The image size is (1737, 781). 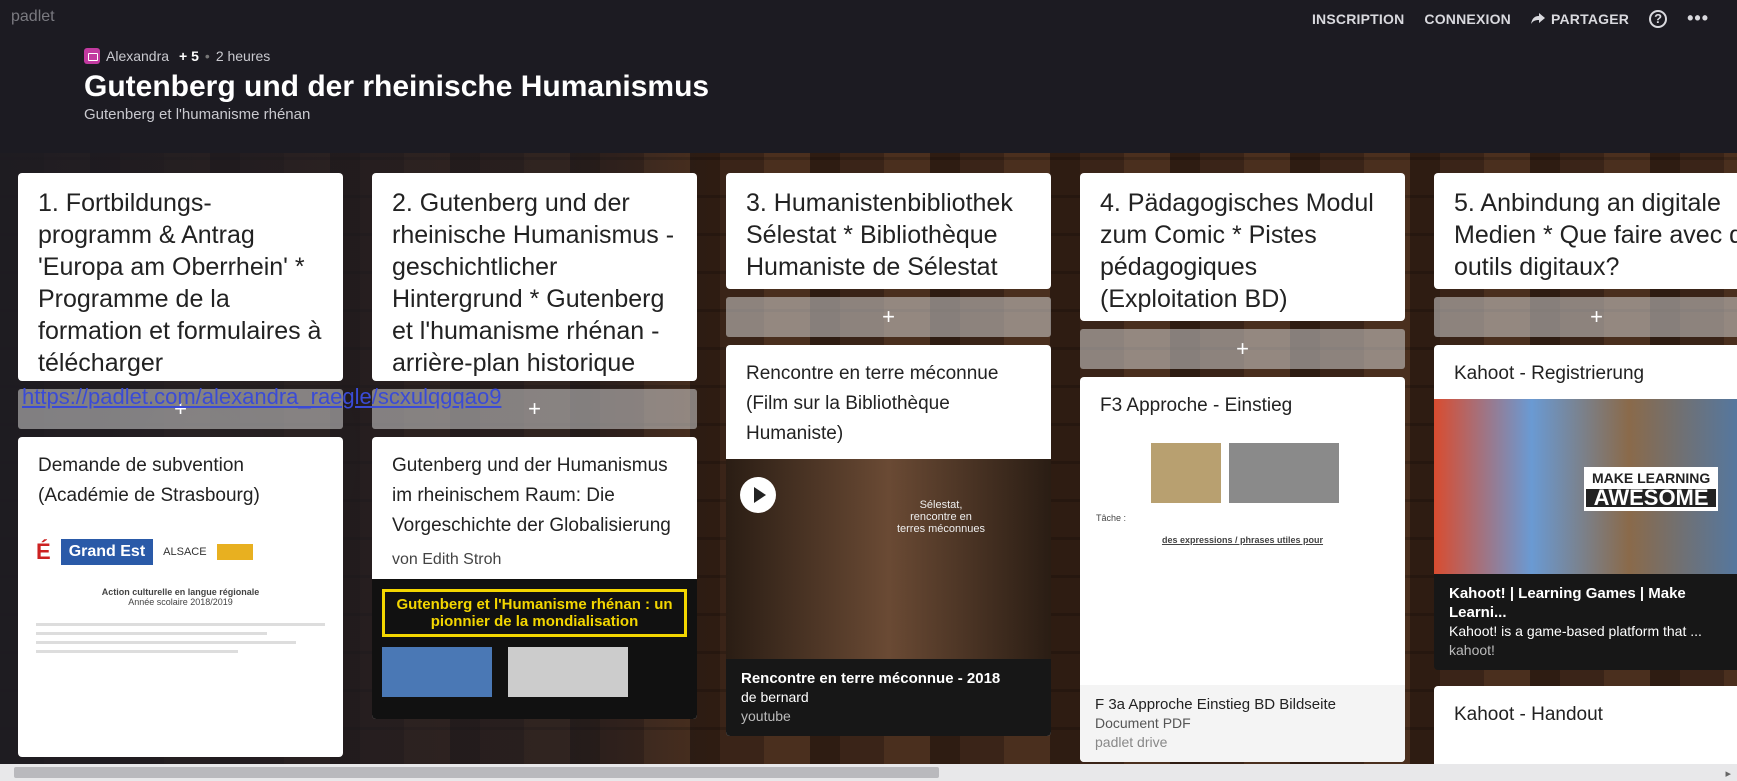 What do you see at coordinates (476, 772) in the screenshot?
I see `scrollbar-thumb` at bounding box center [476, 772].